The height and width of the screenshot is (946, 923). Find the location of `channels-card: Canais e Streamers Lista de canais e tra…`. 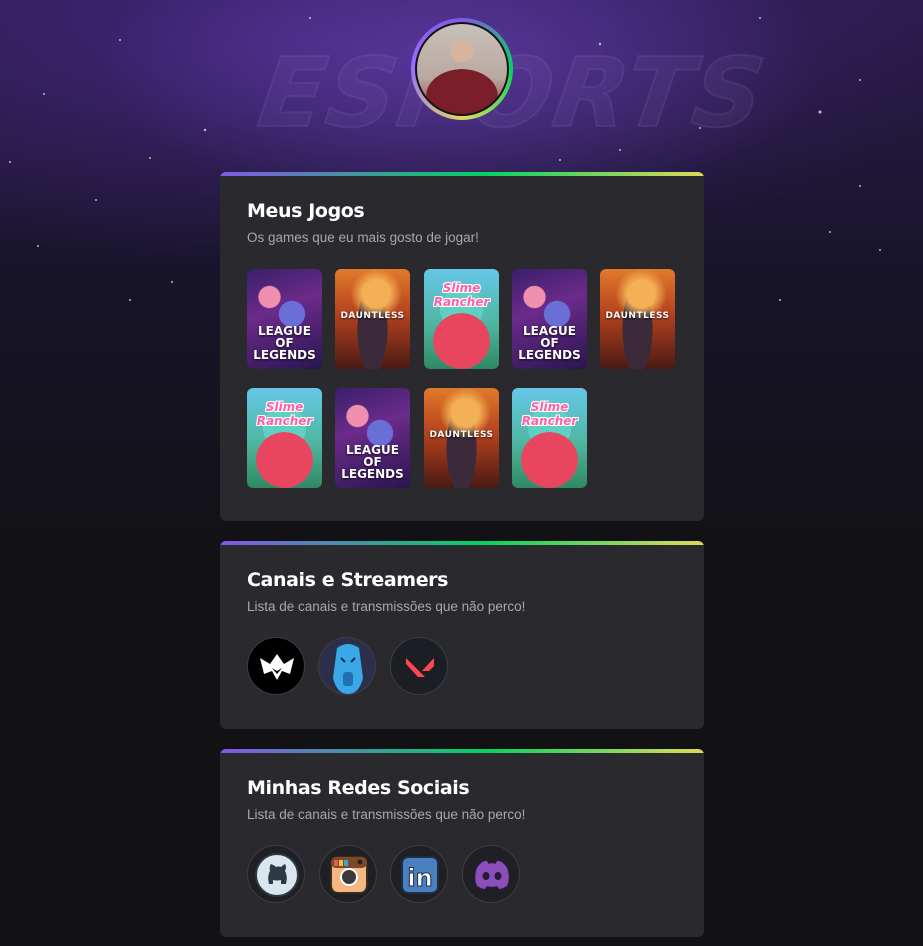

channels-card: Canais e Streamers Lista de canais e tra… is located at coordinates (462, 635).